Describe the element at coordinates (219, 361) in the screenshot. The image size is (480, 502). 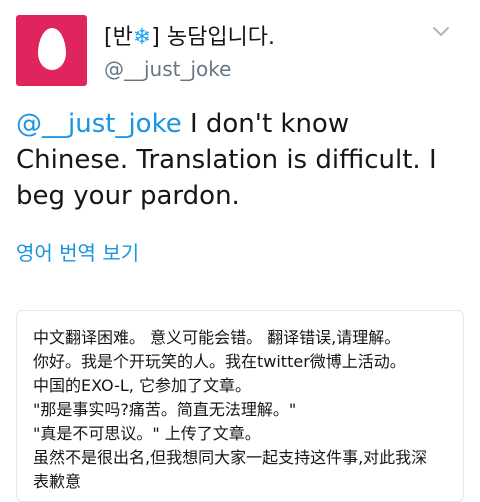
I see `translation-line: 你好。我是个开玩笑的人。我在twitter微博上活动。` at that location.